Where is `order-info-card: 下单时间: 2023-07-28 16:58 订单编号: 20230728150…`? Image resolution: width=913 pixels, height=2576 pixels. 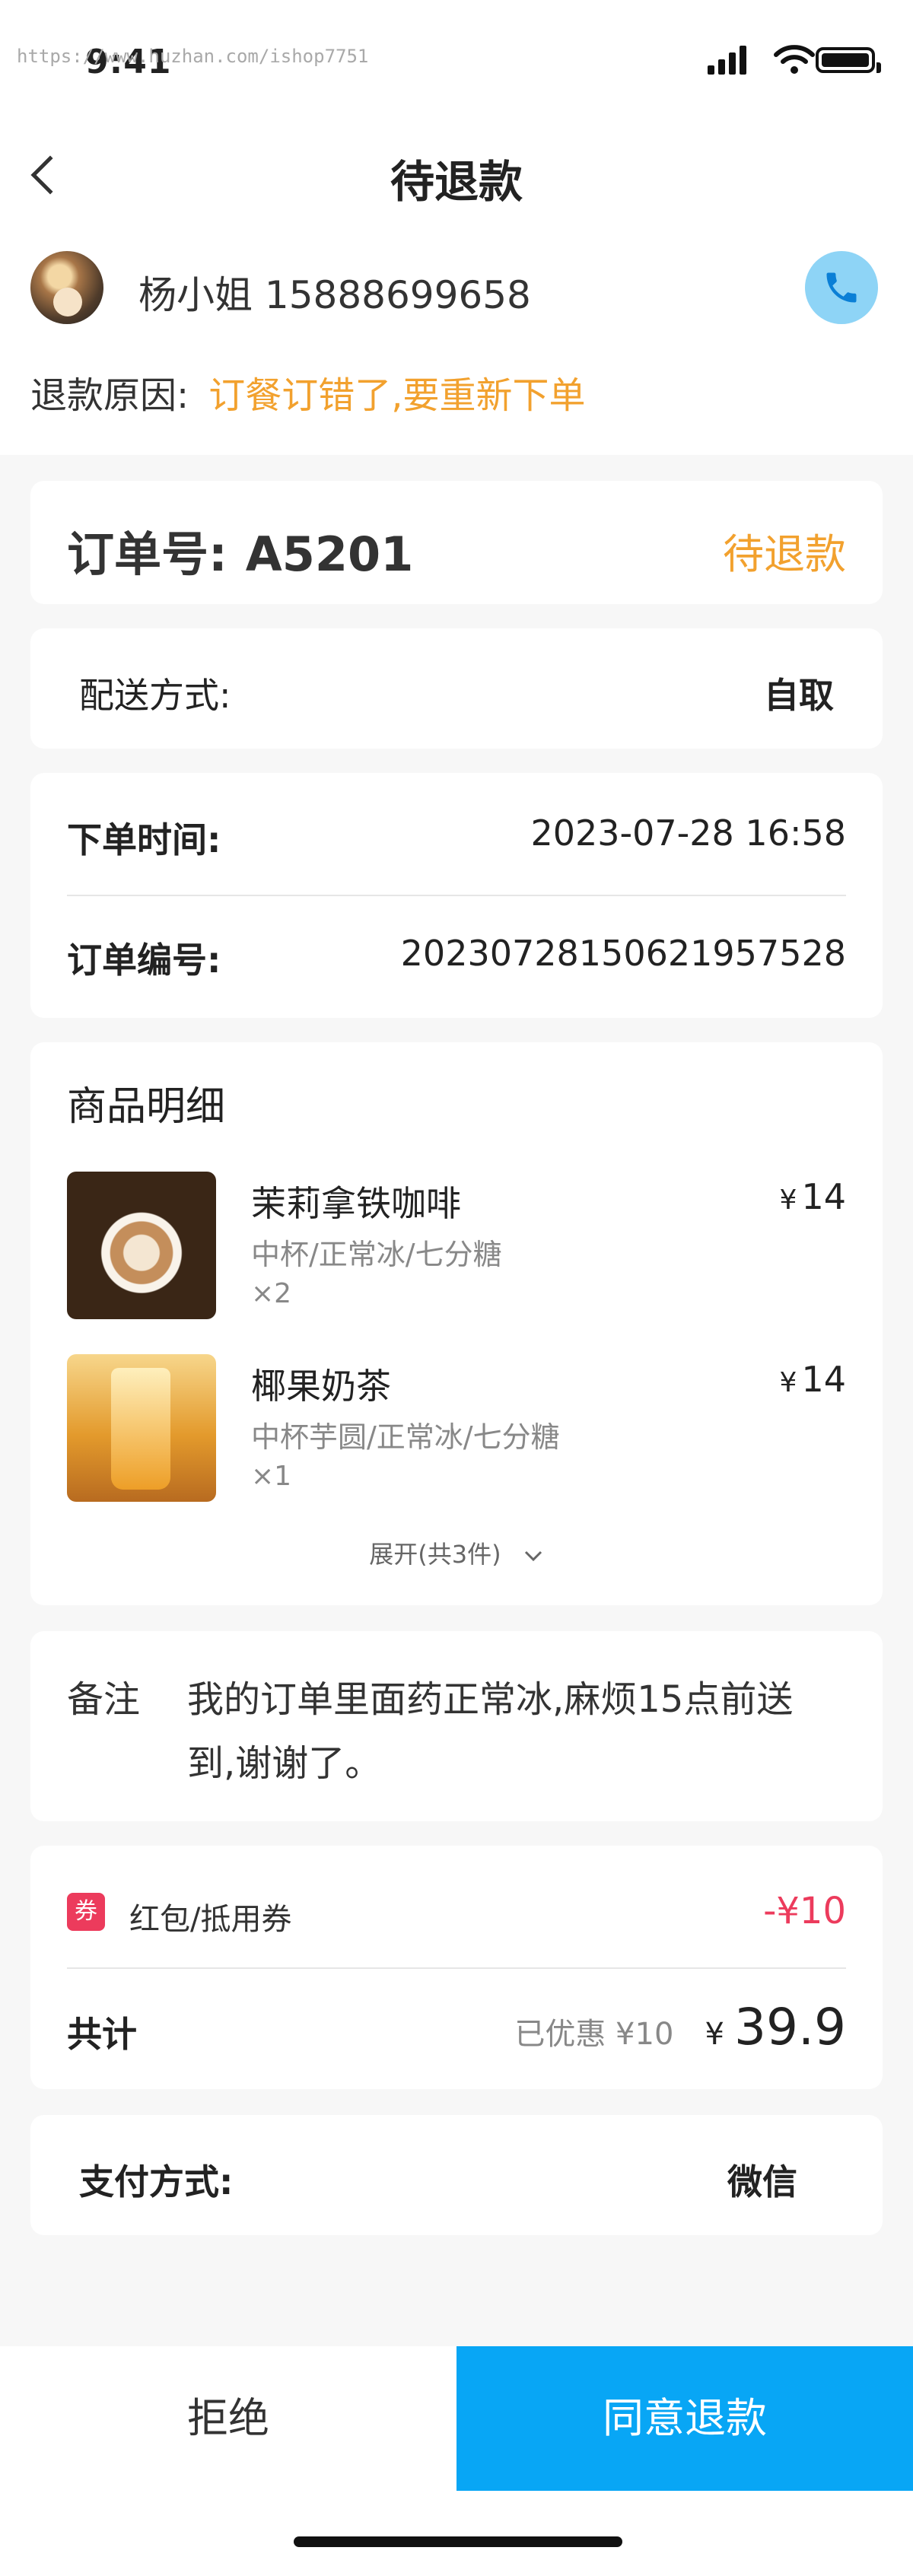
order-info-card: 下单时间: 2023-07-28 16:58 订单编号: 20230728150… is located at coordinates (456, 895).